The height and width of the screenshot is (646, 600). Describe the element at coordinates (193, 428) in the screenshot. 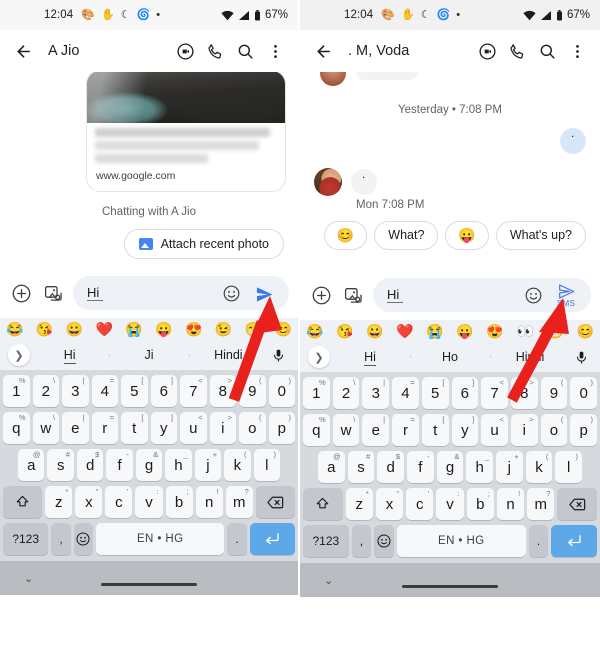

I see `key-u: < u` at that location.